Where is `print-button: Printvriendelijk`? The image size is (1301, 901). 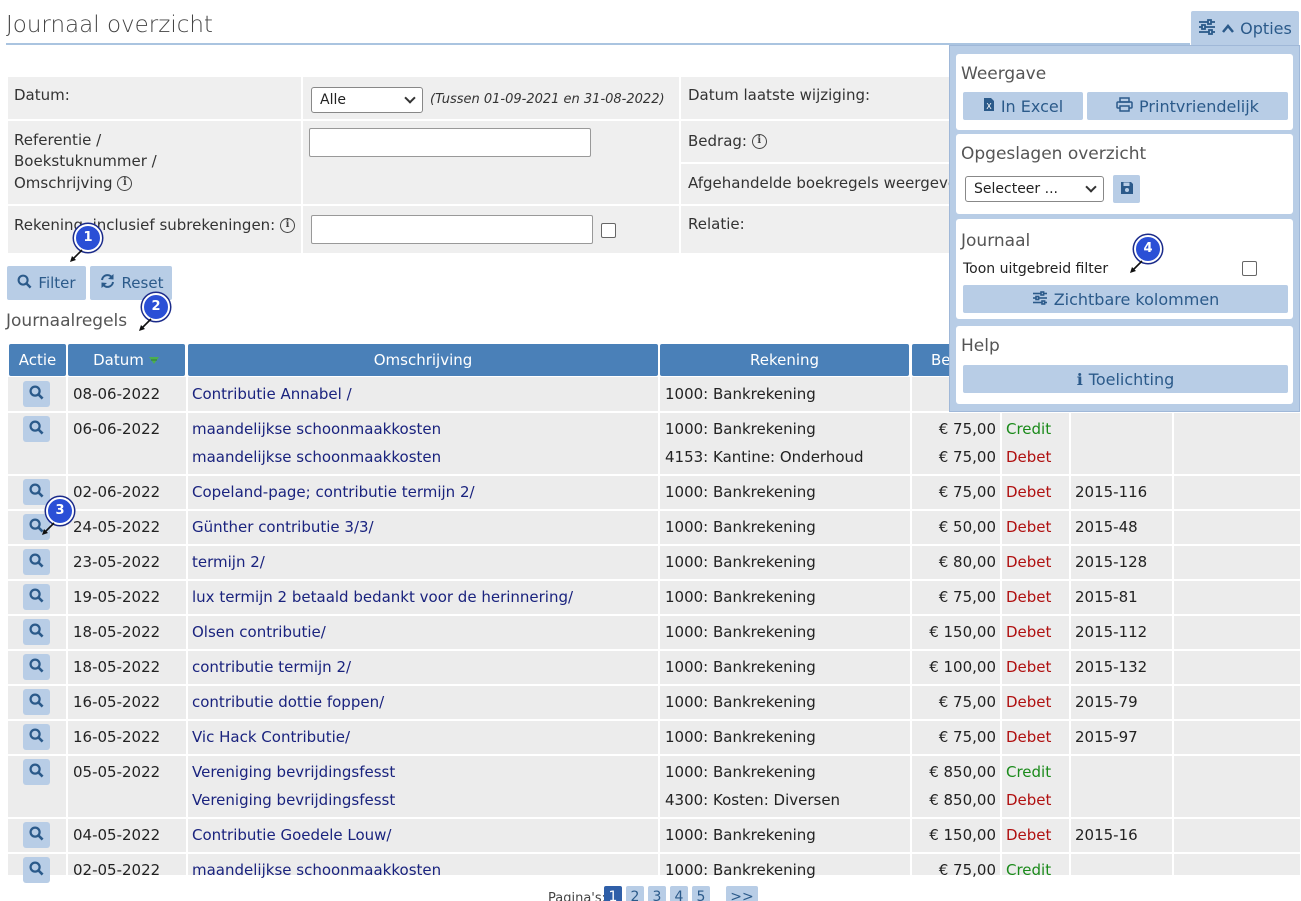
print-button: Printvriendelijk is located at coordinates (1187, 106).